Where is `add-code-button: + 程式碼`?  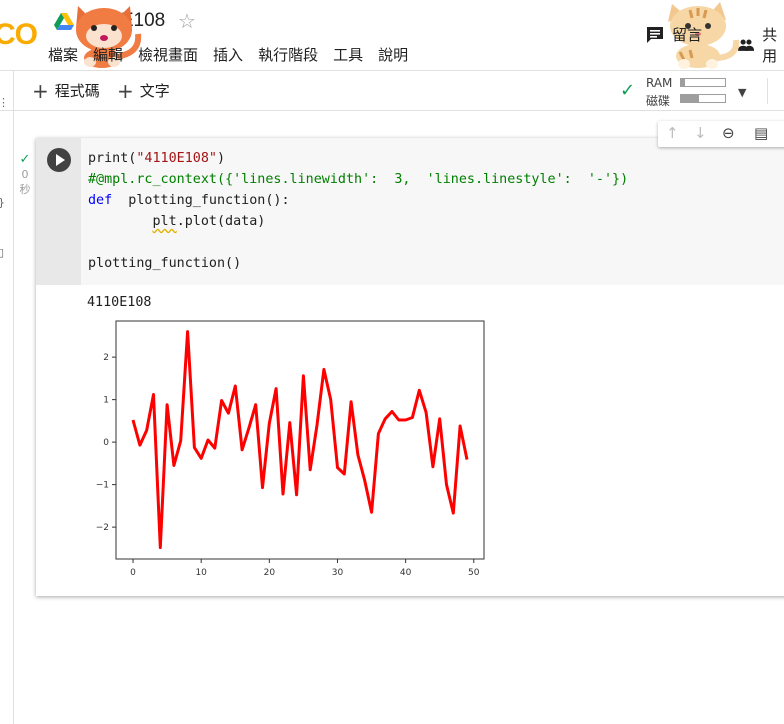 add-code-button: + 程式碼 is located at coordinates (66, 90).